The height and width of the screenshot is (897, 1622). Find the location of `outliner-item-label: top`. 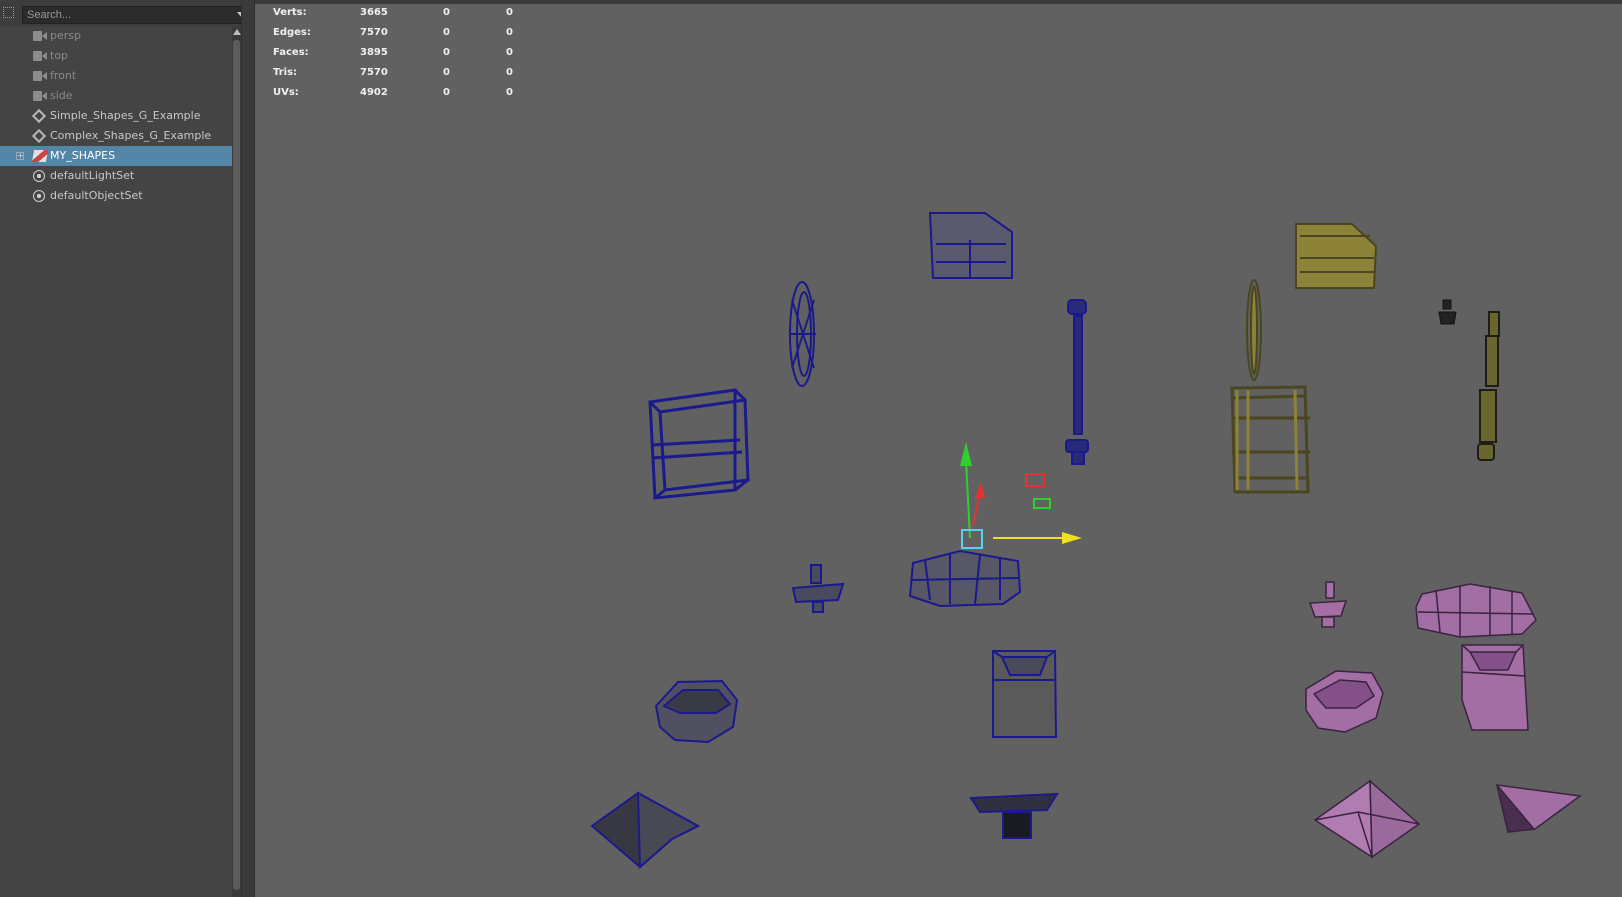

outliner-item-label: top is located at coordinates (59, 55).